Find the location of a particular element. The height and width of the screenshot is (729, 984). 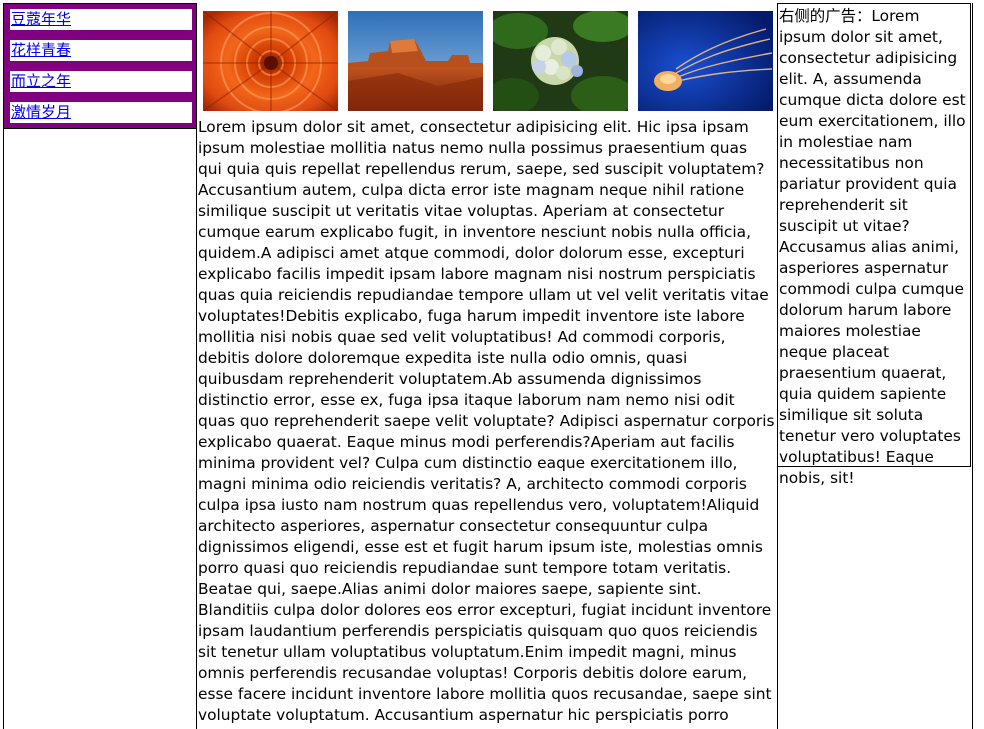

sidebar-item-4: 激情岁月 is located at coordinates (101, 112).